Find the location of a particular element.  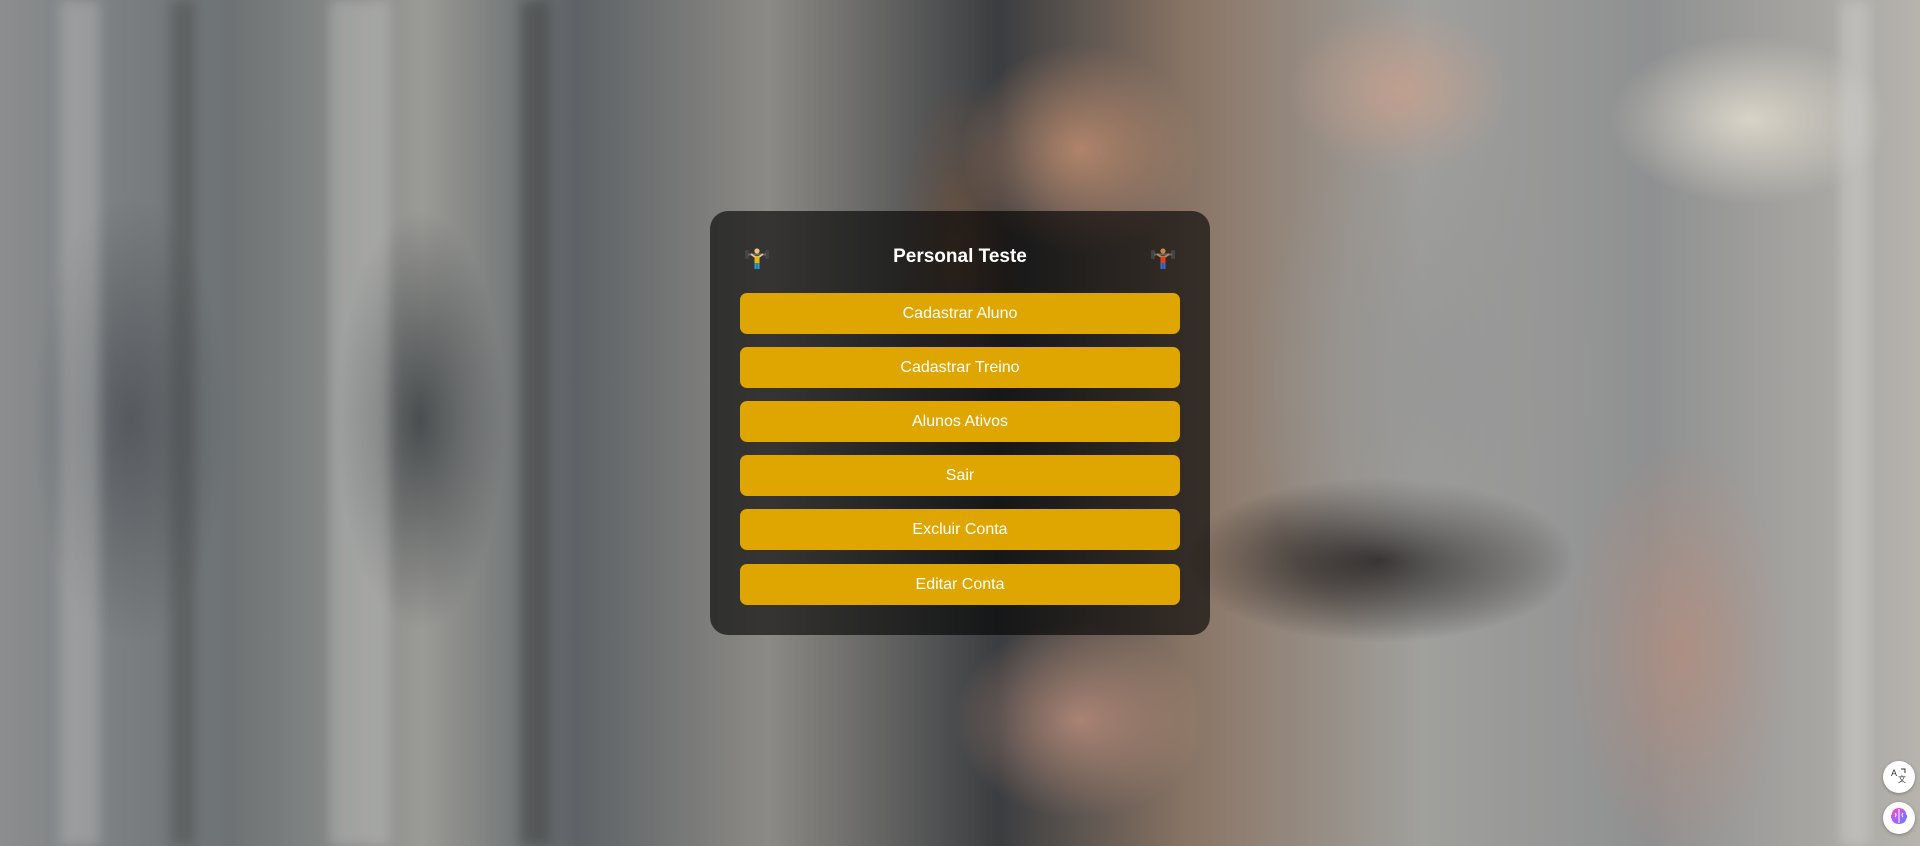

cadastrar-treino-button: Cadastrar Treino is located at coordinates (960, 367).